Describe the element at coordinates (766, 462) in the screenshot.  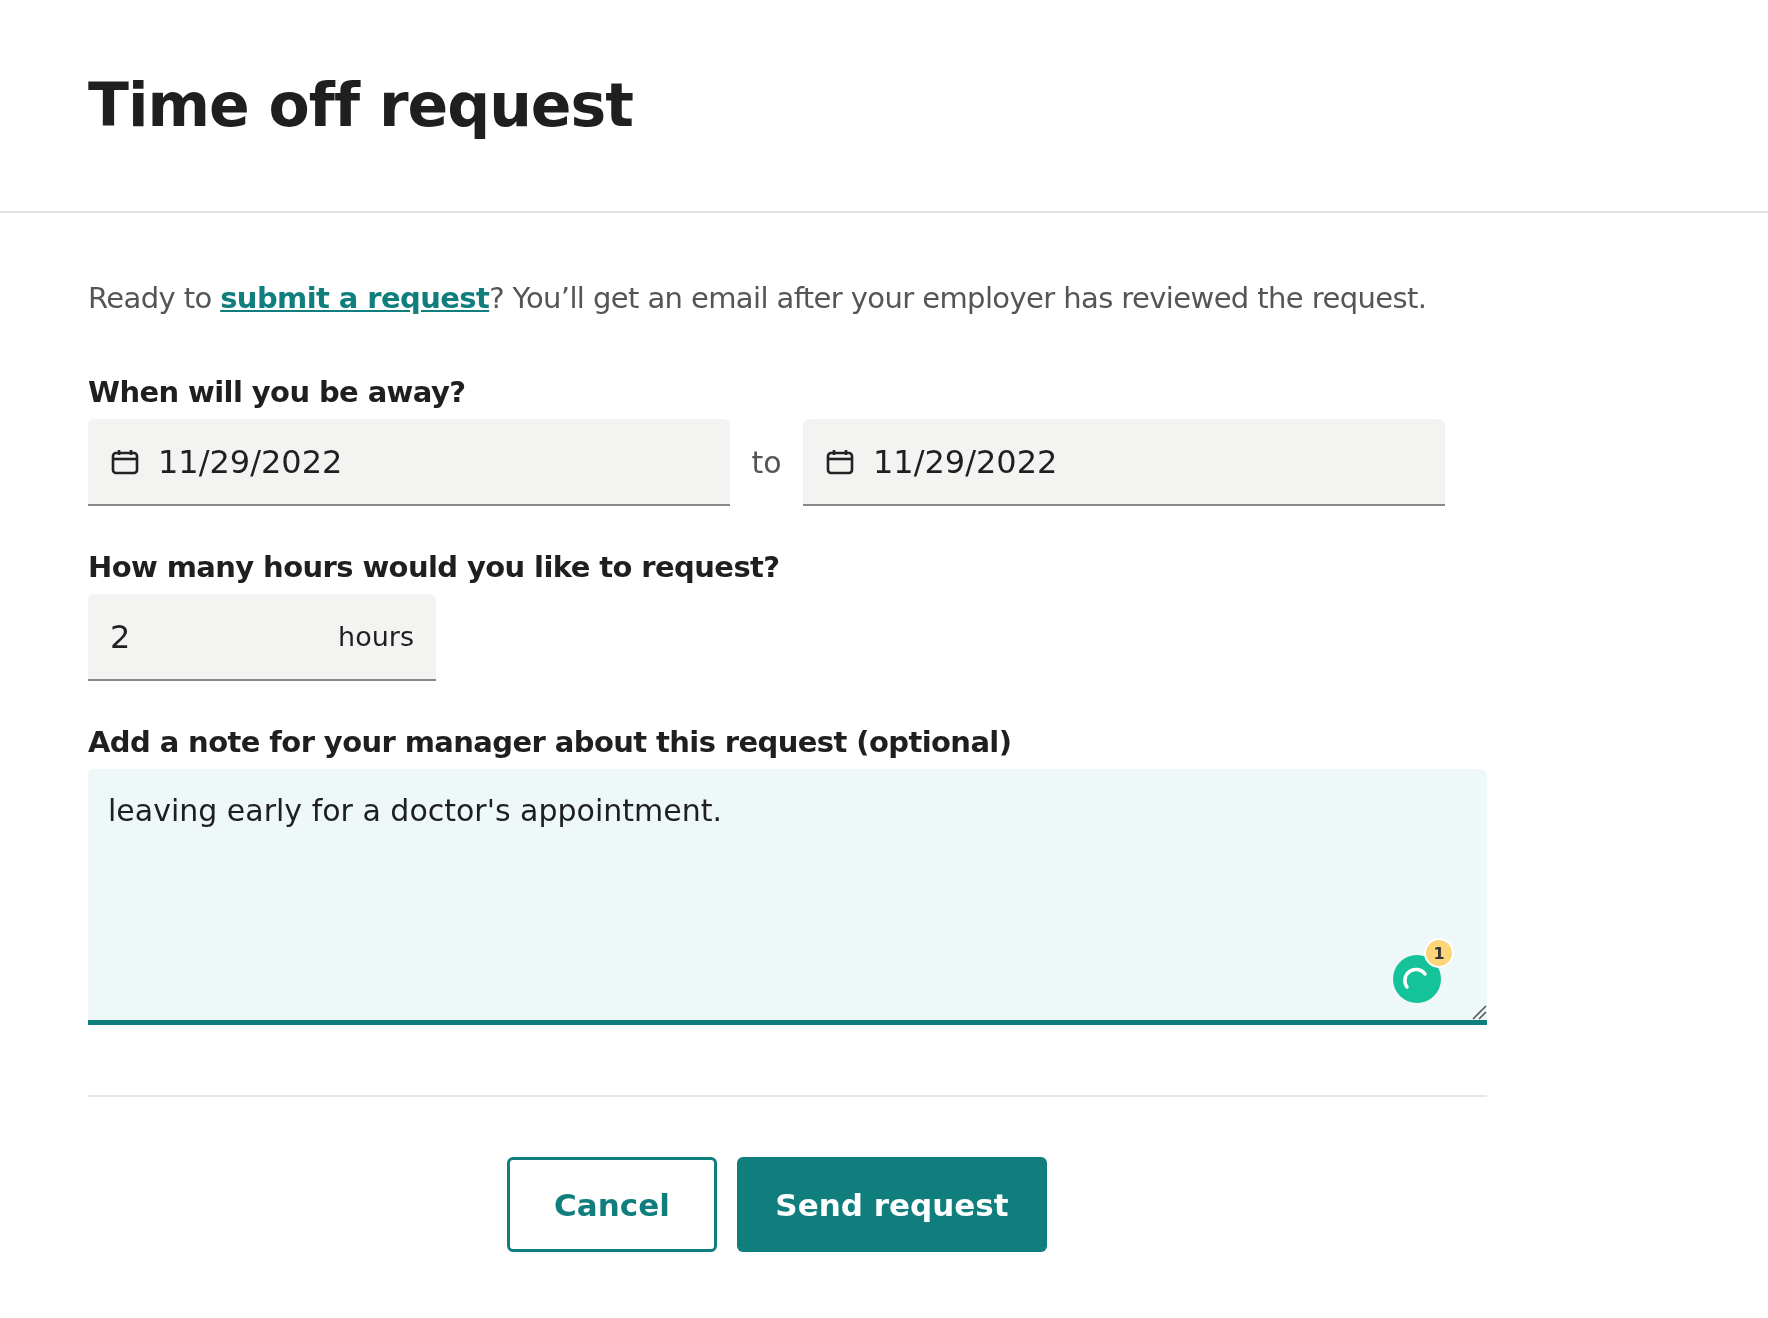
I see `to-text: to` at that location.